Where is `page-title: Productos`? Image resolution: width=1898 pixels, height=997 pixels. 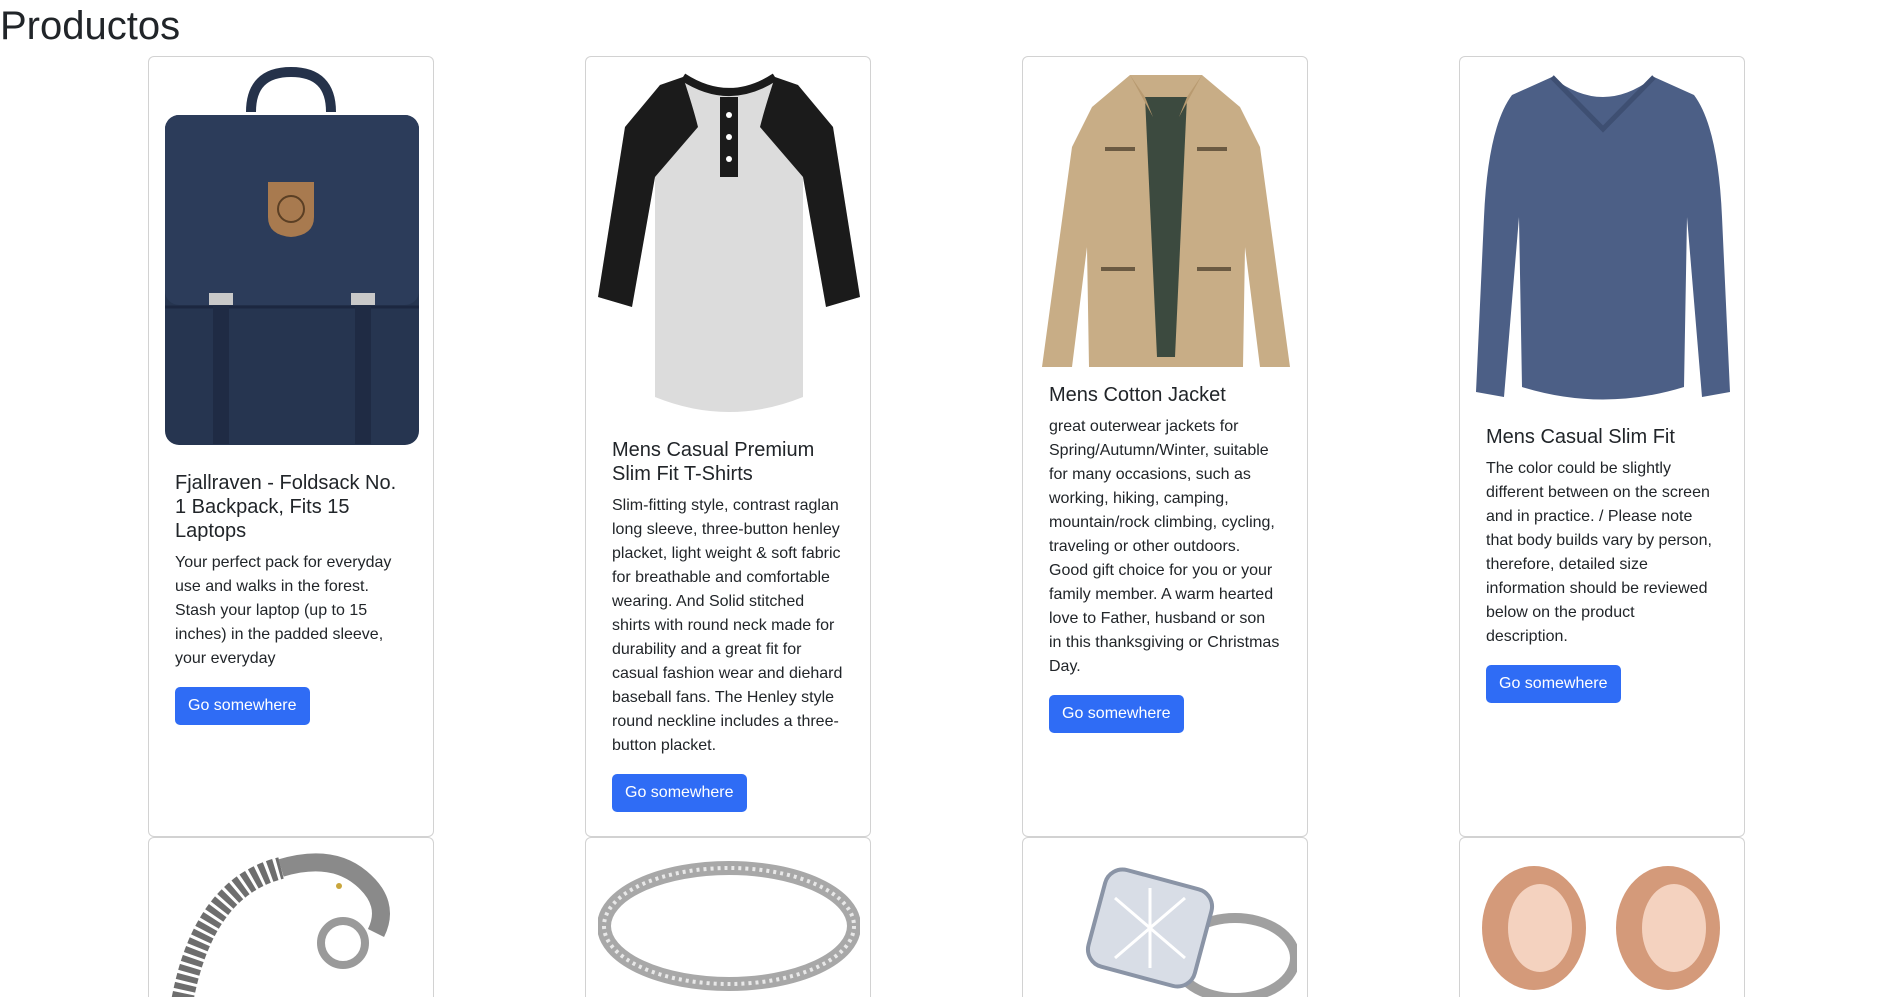
page-title: Productos is located at coordinates (90, 26).